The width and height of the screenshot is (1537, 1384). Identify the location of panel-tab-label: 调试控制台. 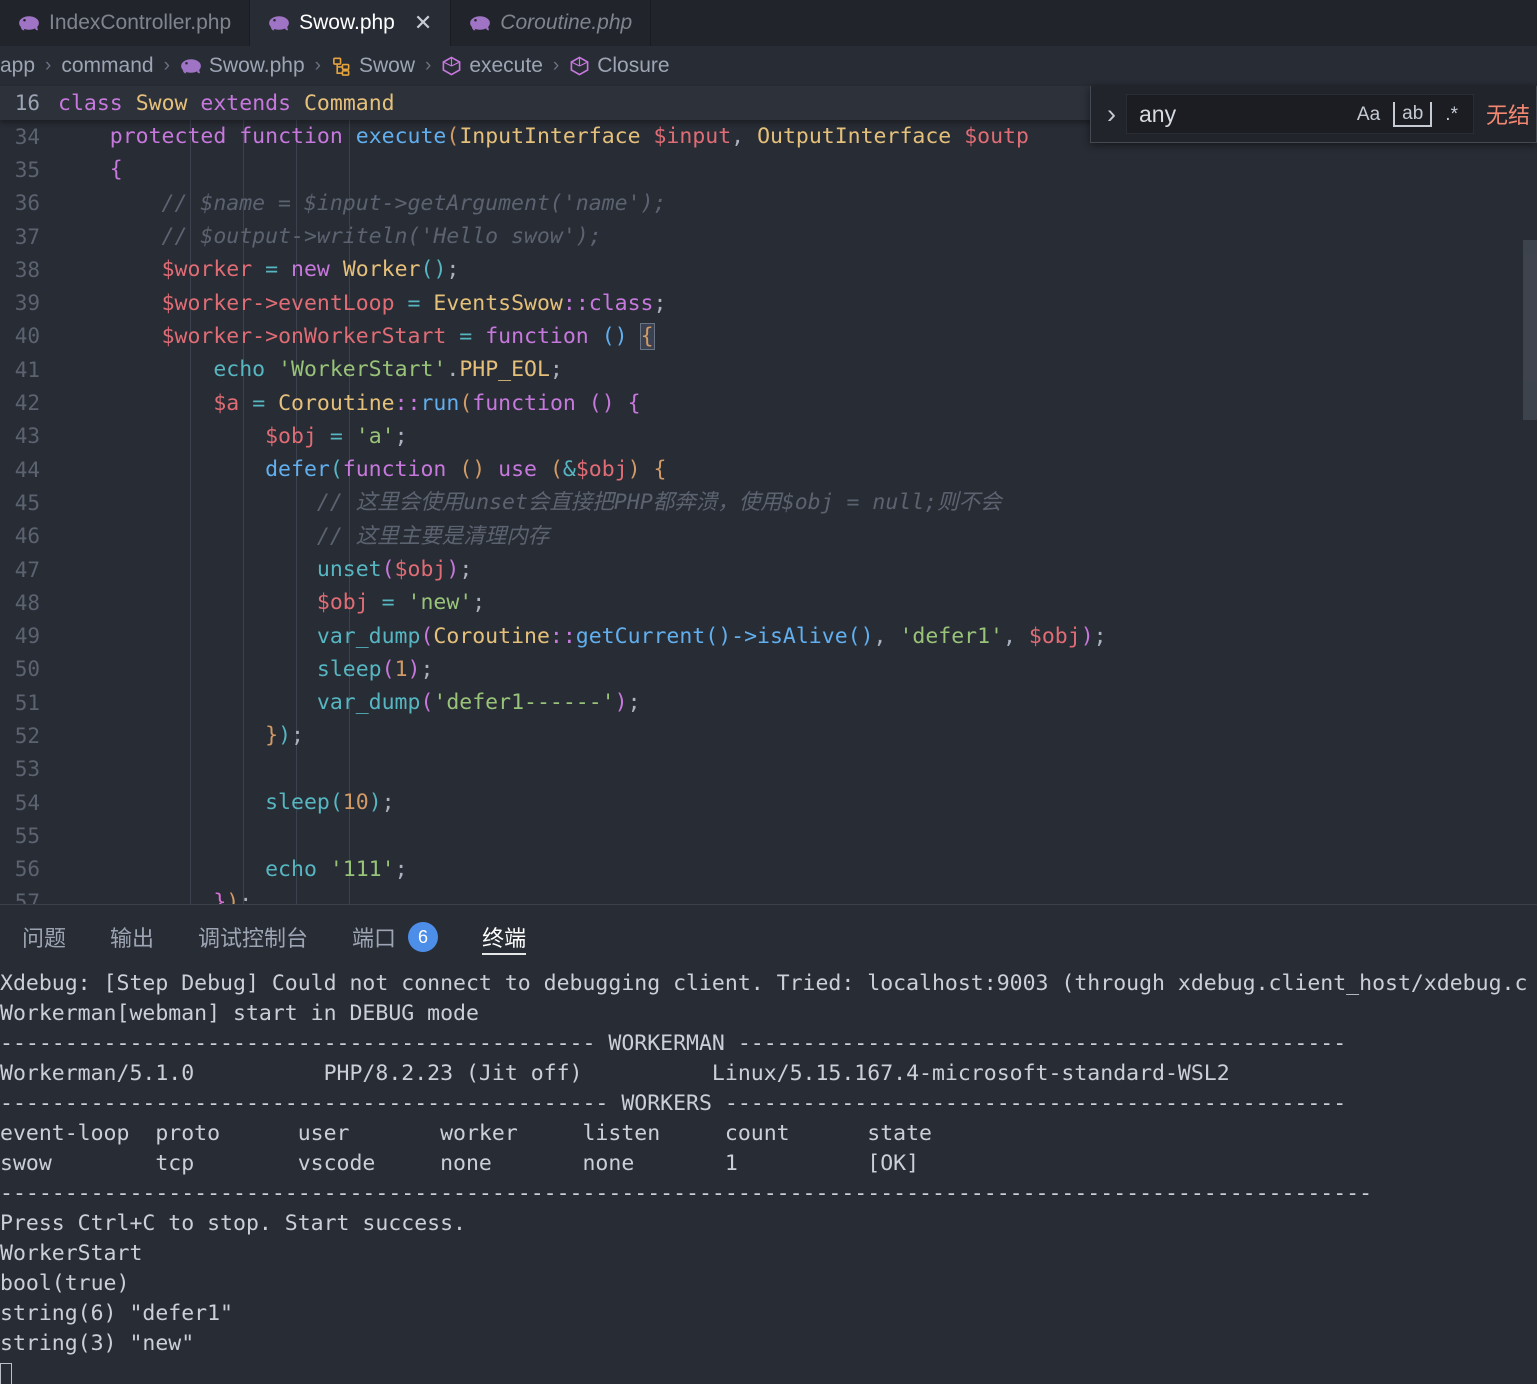
(253, 938).